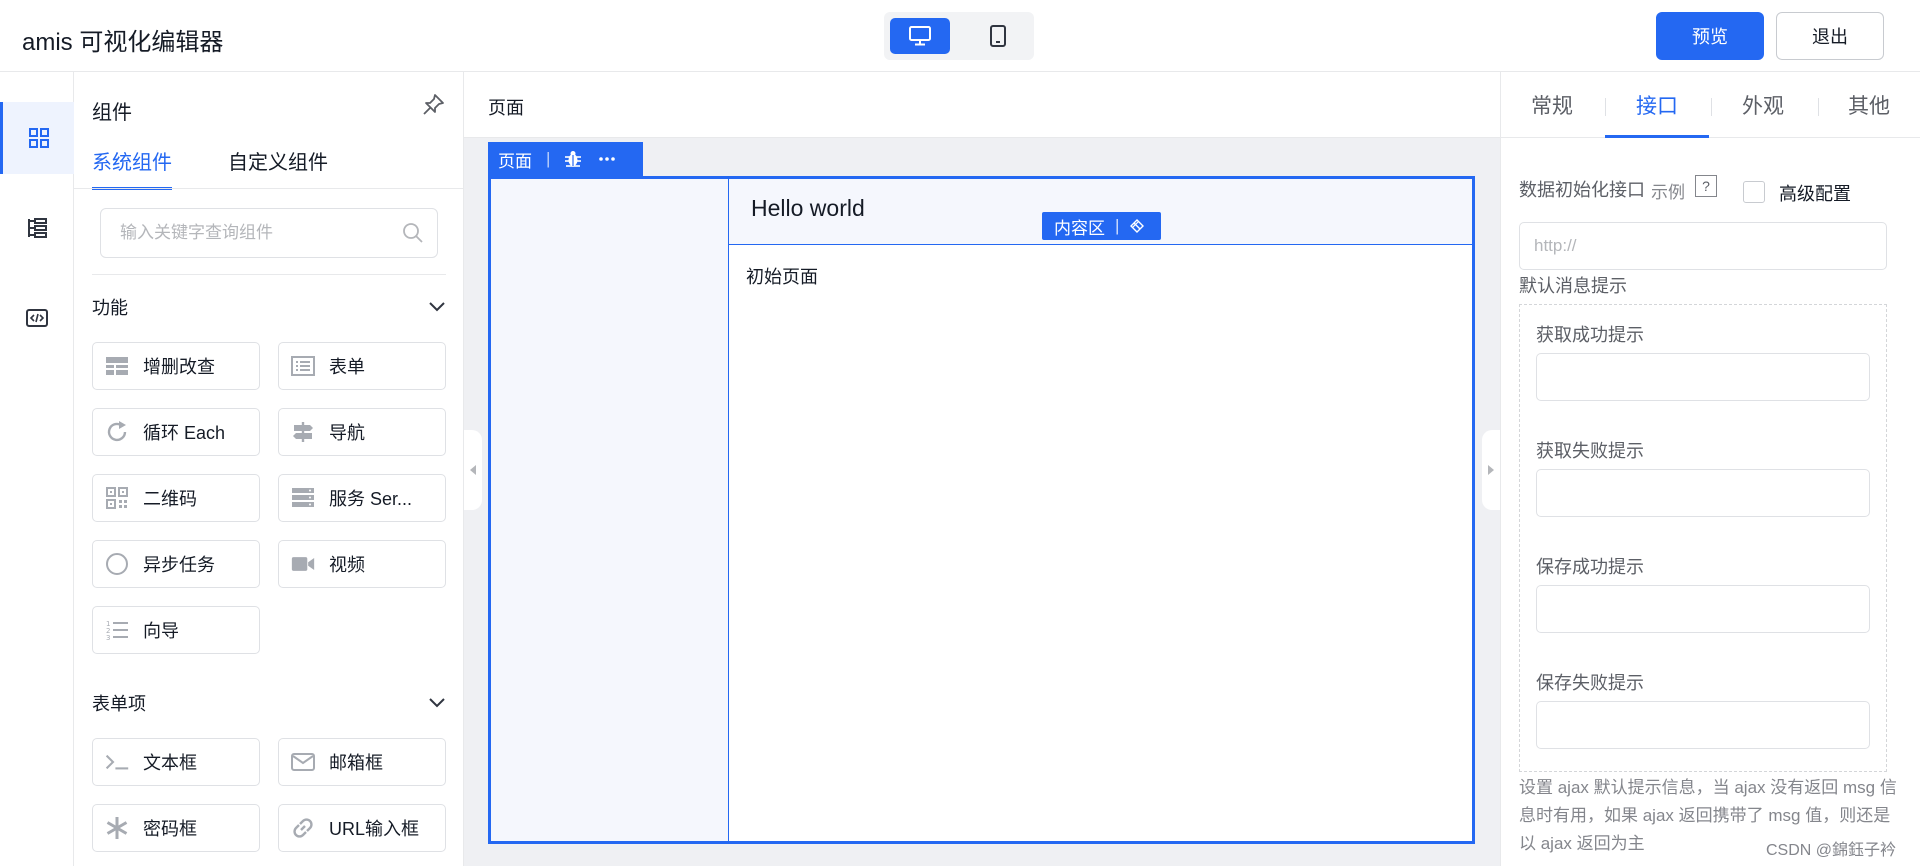  Describe the element at coordinates (506, 107) in the screenshot. I see `breadcrumb: 页面` at that location.